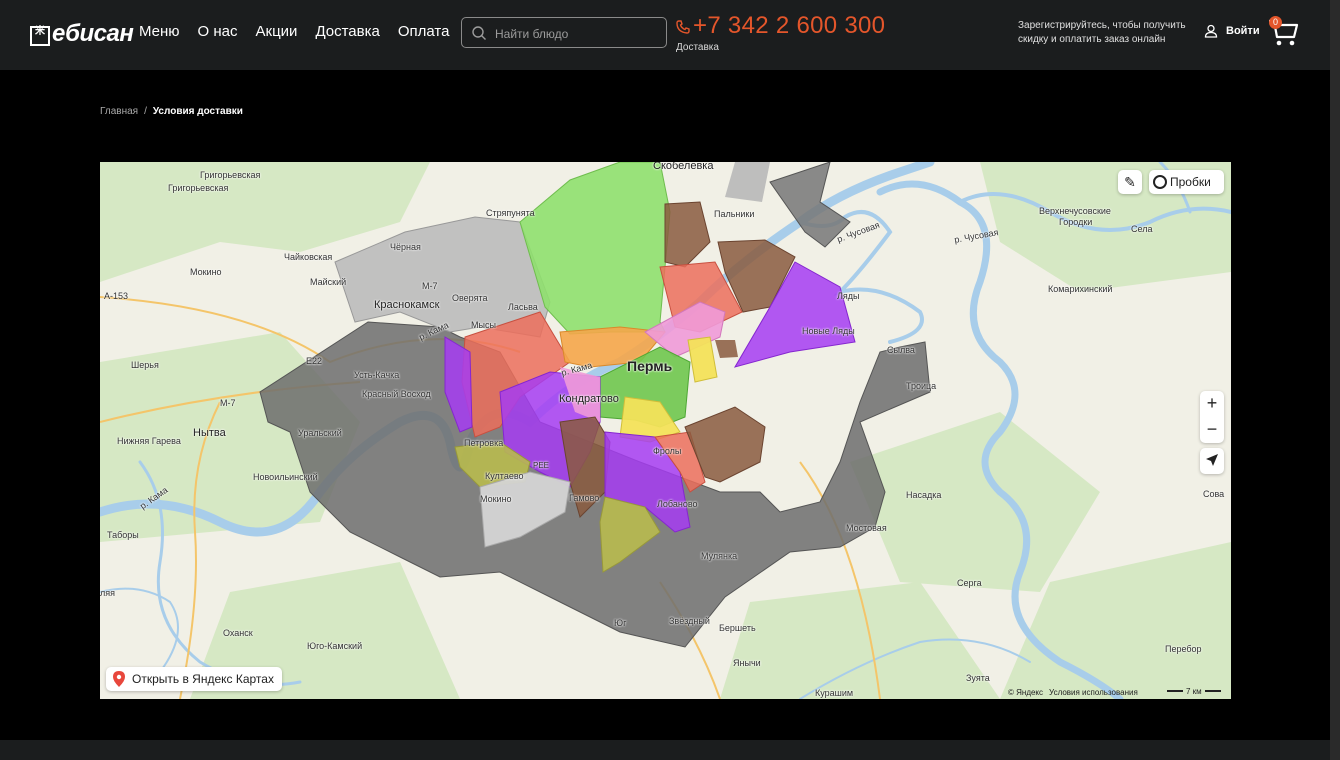 Image resolution: width=1340 pixels, height=760 pixels. Describe the element at coordinates (238, 633) in the screenshot. I see `map-label-okhansk: Оханск` at that location.